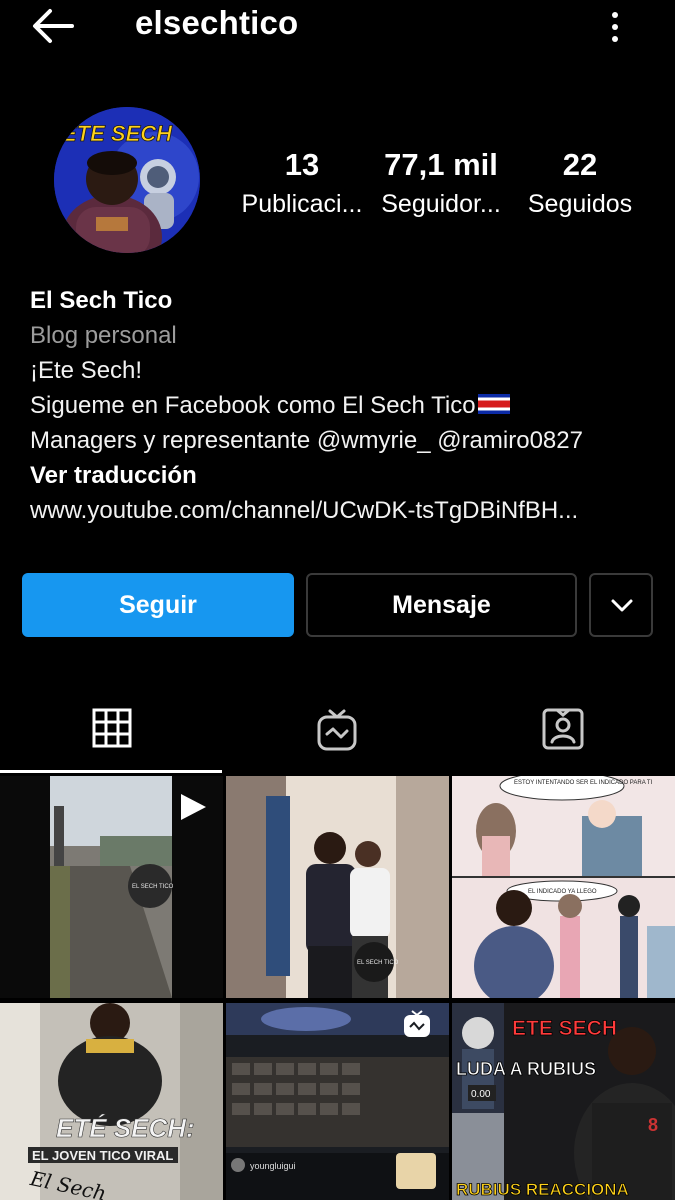  I want to click on post-thumbnail-5: youngluigui, so click(337, 1101).